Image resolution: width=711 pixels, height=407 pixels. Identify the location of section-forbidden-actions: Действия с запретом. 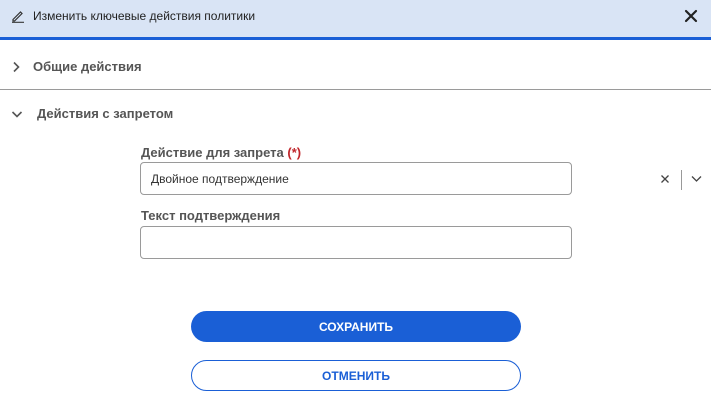
(355, 115).